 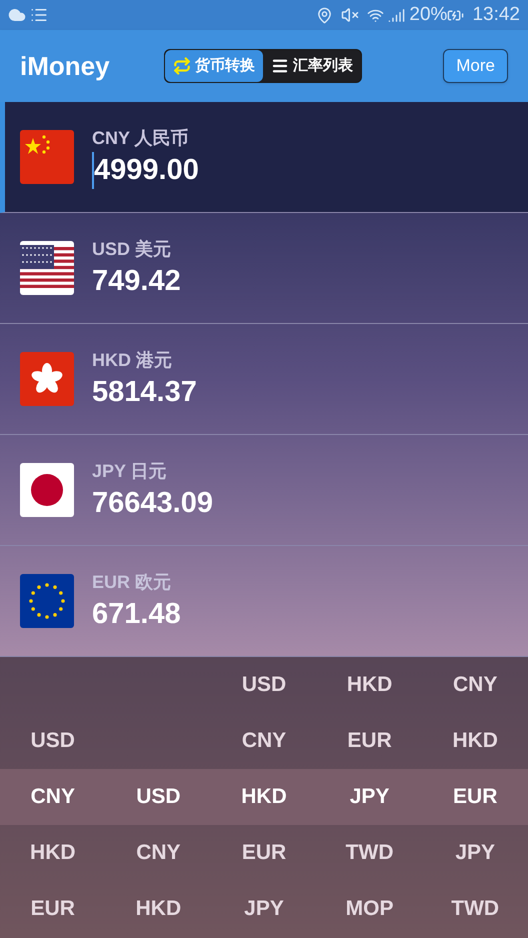 I want to click on list-icon, so click(x=39, y=15).